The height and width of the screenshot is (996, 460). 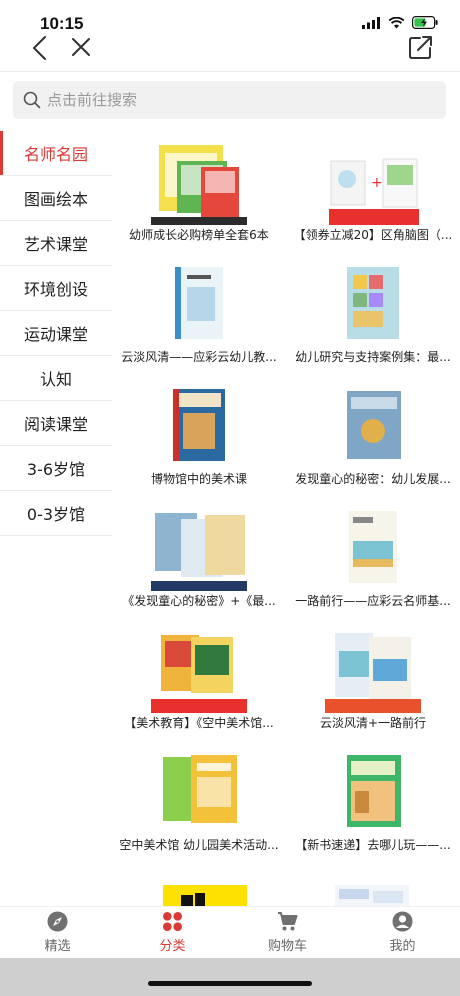 What do you see at coordinates (172, 921) in the screenshot?
I see `grid-icon` at bounding box center [172, 921].